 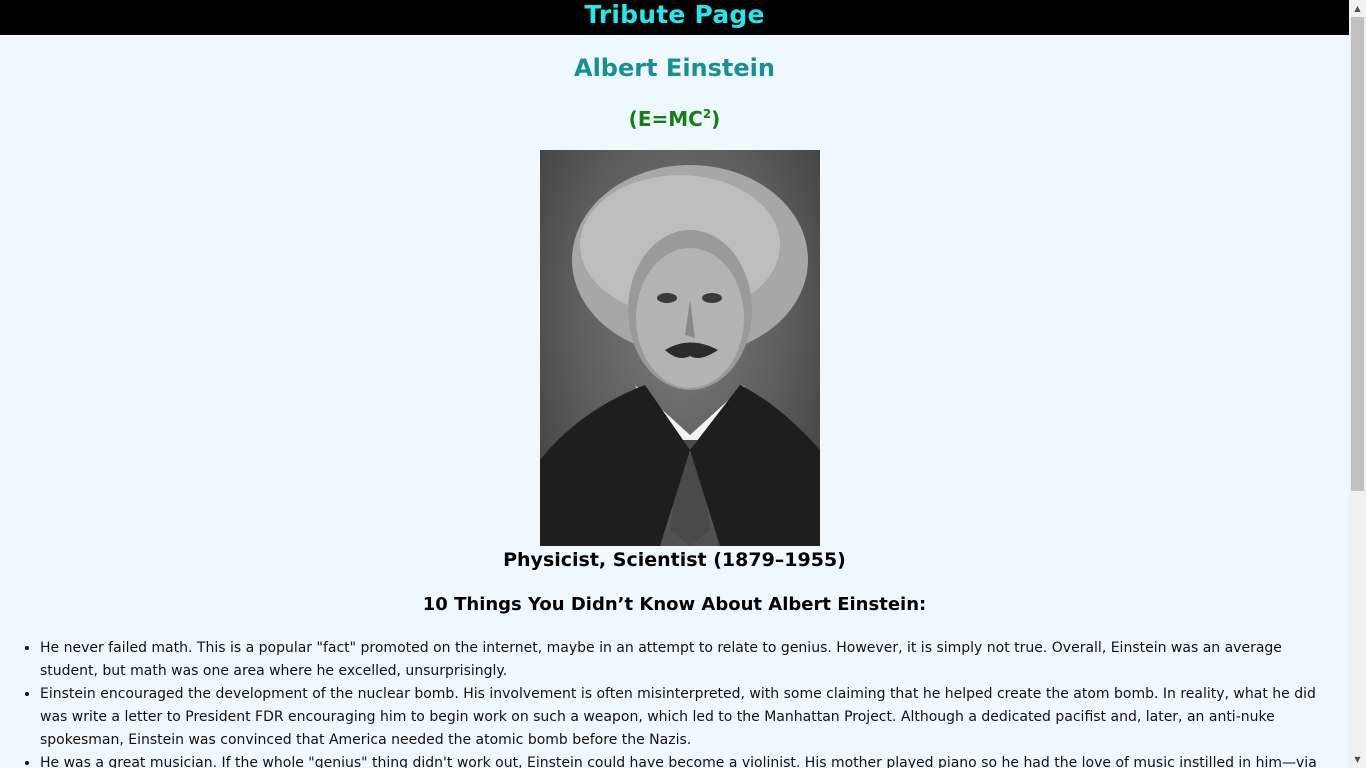 I want to click on scroll-down-arrow-icon: ▼, so click(x=1357, y=759).